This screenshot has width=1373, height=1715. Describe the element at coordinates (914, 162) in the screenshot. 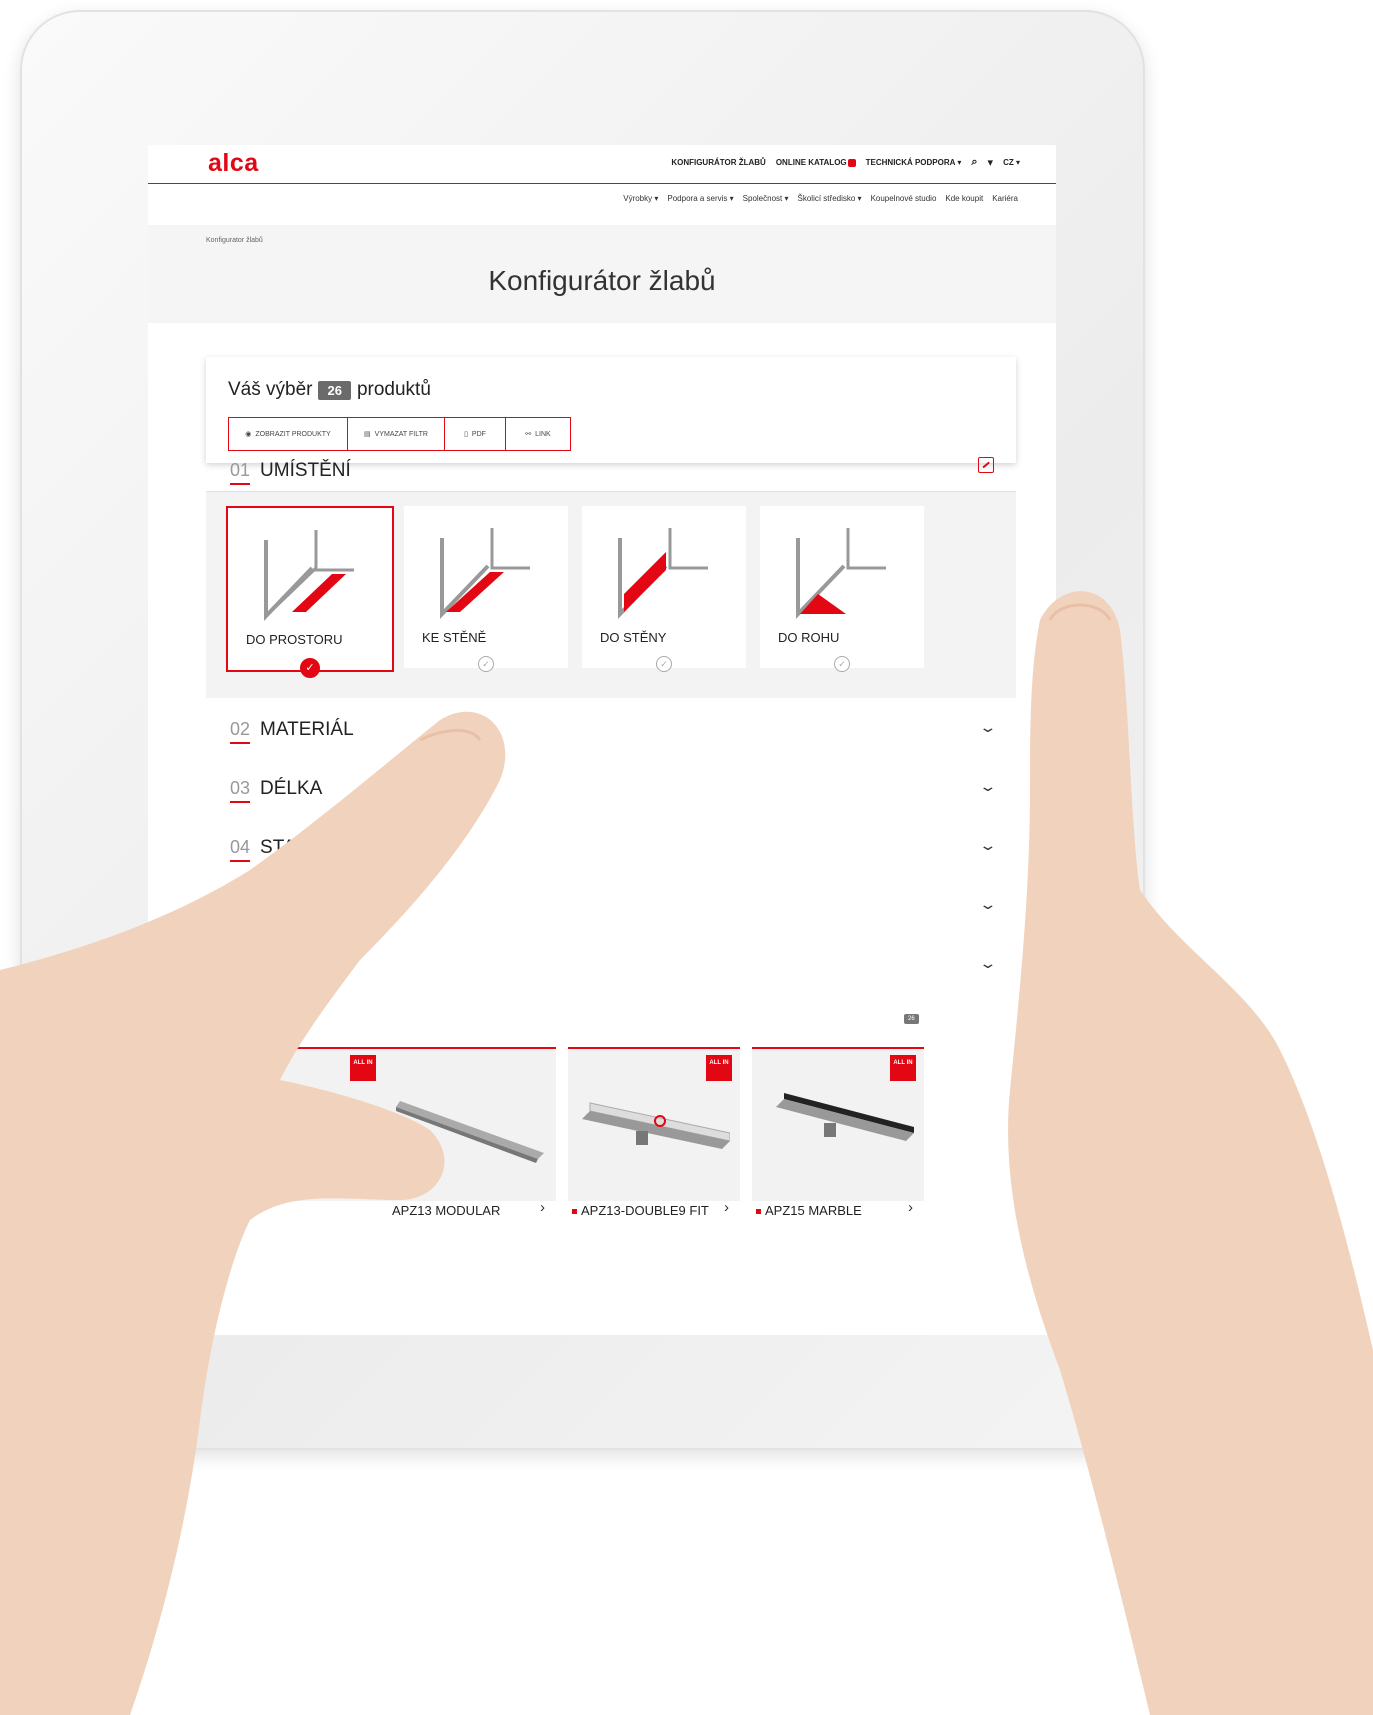

I see `top-link-technicka-podpora: TECHNICKÁ PODPORA ▾` at that location.